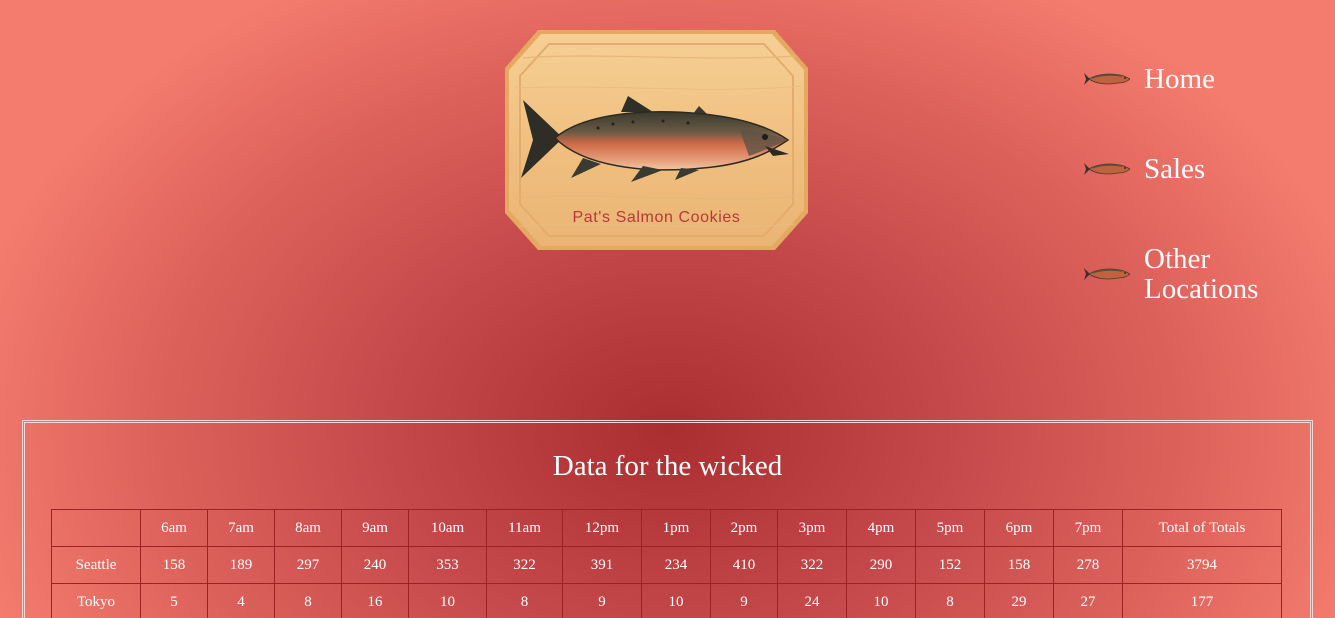 This screenshot has height=618, width=1335. What do you see at coordinates (241, 600) in the screenshot?
I see `table-cell: 4` at bounding box center [241, 600].